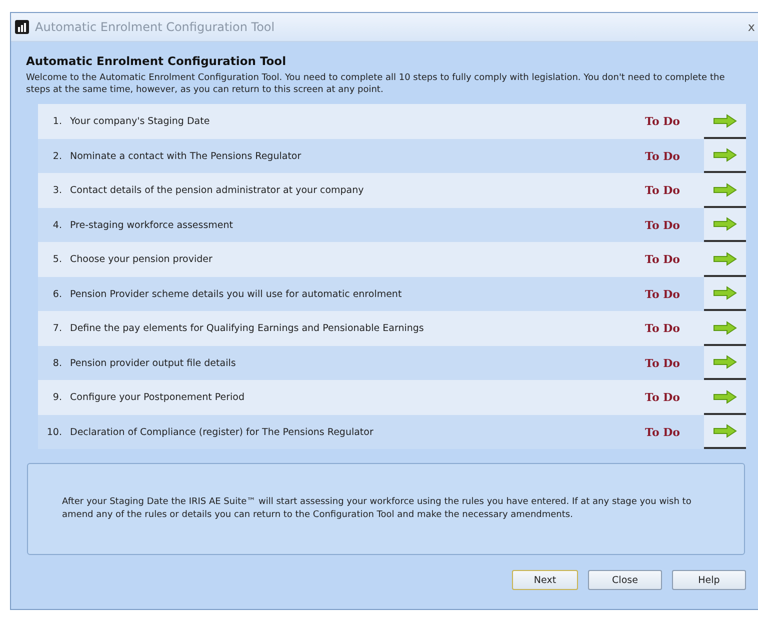  I want to click on step-label: Pension provider output file details, so click(153, 363).